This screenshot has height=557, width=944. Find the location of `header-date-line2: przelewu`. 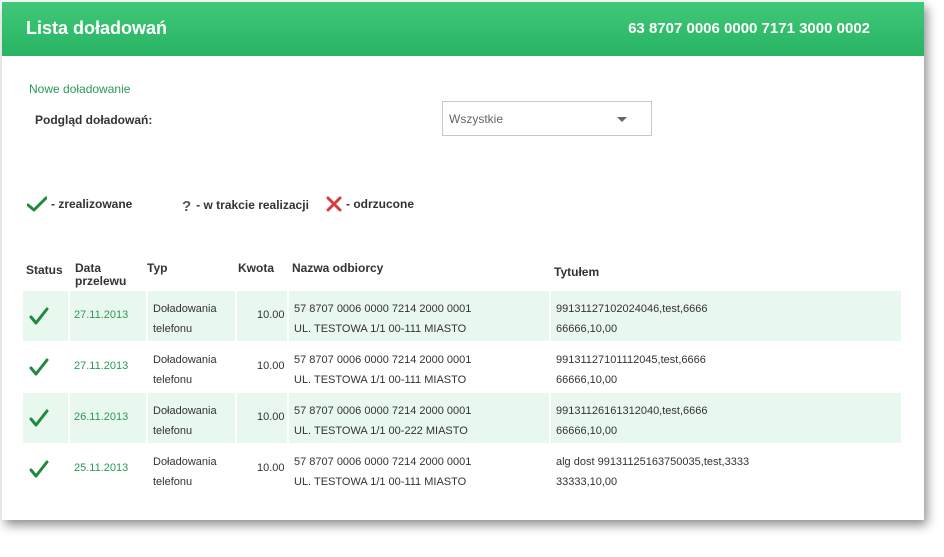

header-date-line2: przelewu is located at coordinates (101, 281).